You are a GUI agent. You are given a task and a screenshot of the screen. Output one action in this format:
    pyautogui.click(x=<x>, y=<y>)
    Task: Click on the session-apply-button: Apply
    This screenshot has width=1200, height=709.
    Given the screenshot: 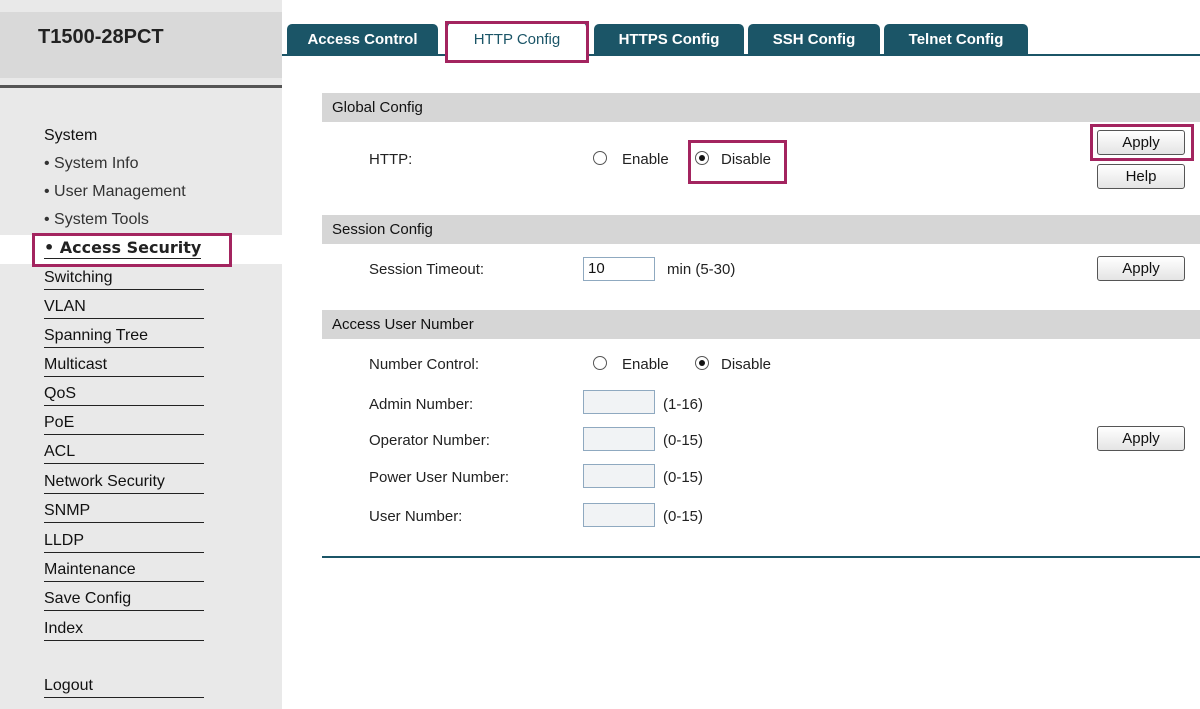 What is the action you would take?
    pyautogui.click(x=1141, y=268)
    